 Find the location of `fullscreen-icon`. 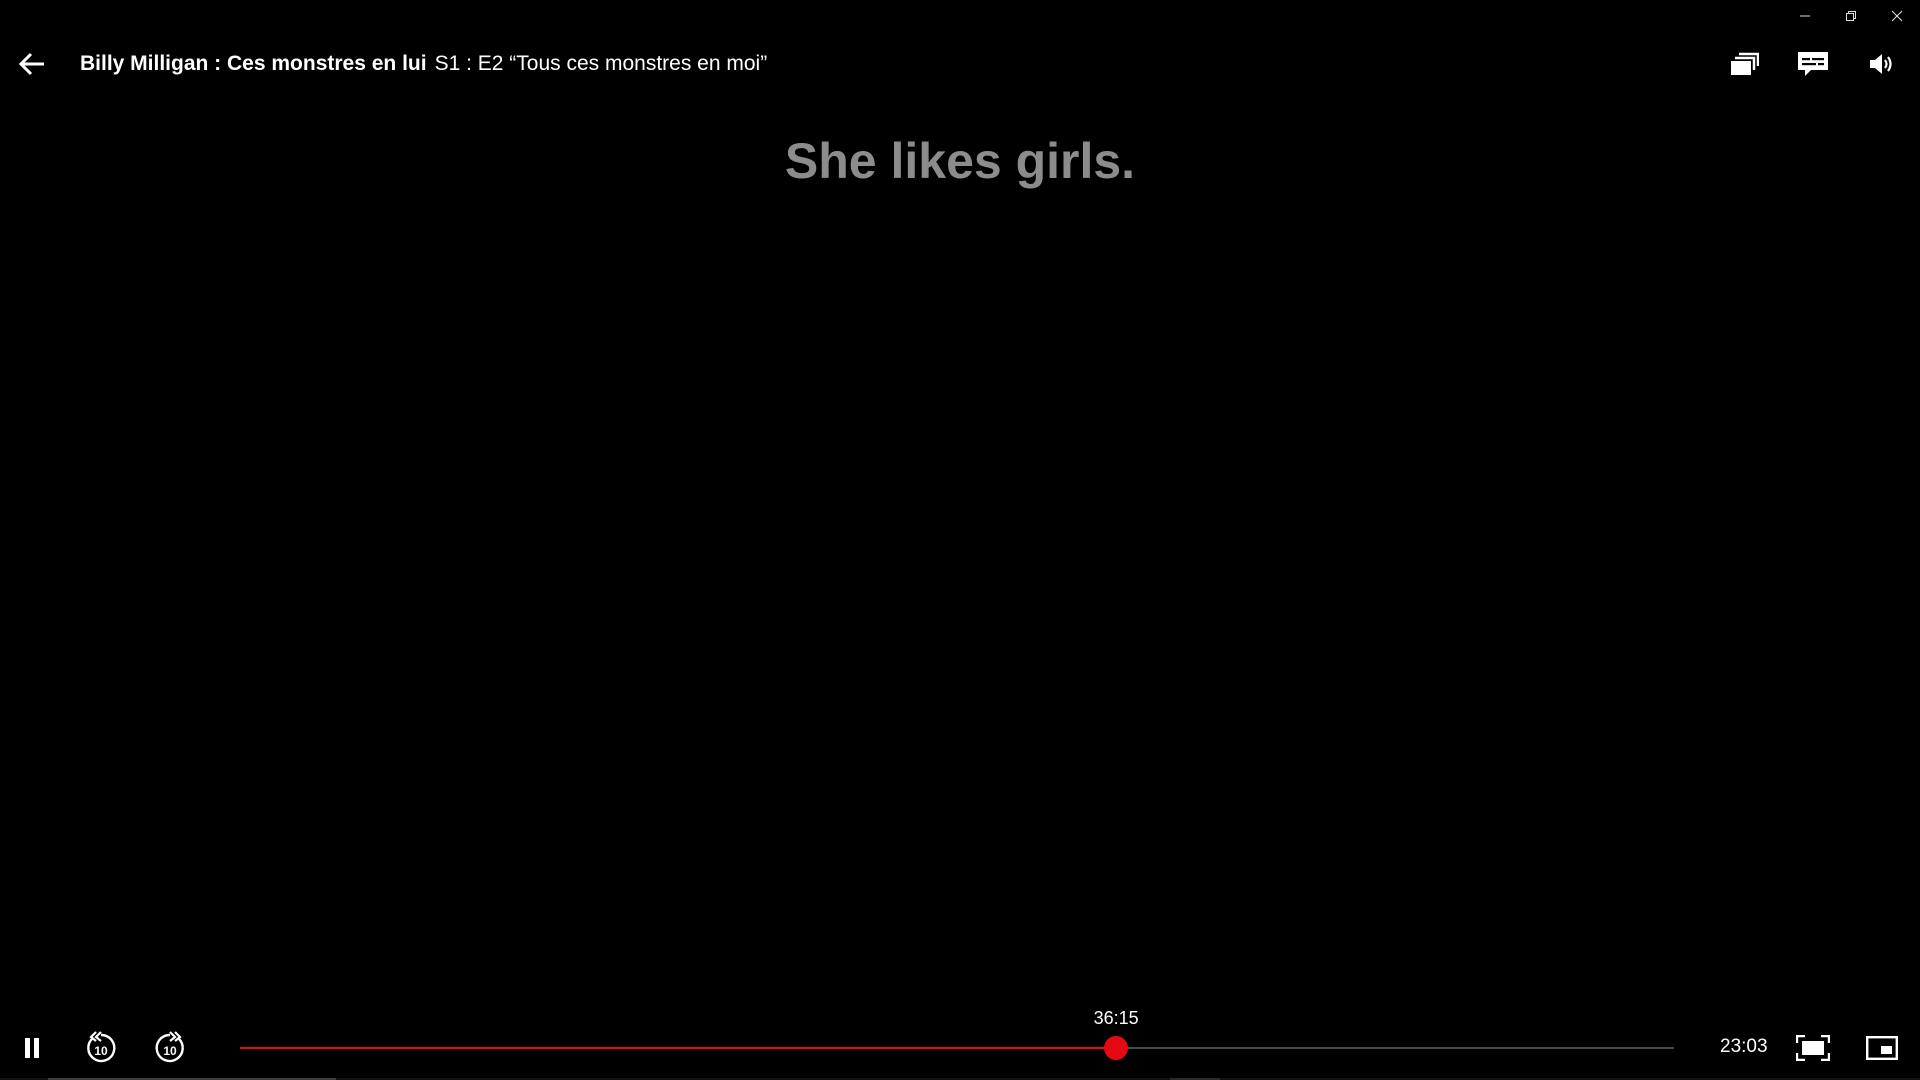

fullscreen-icon is located at coordinates (1813, 1048).